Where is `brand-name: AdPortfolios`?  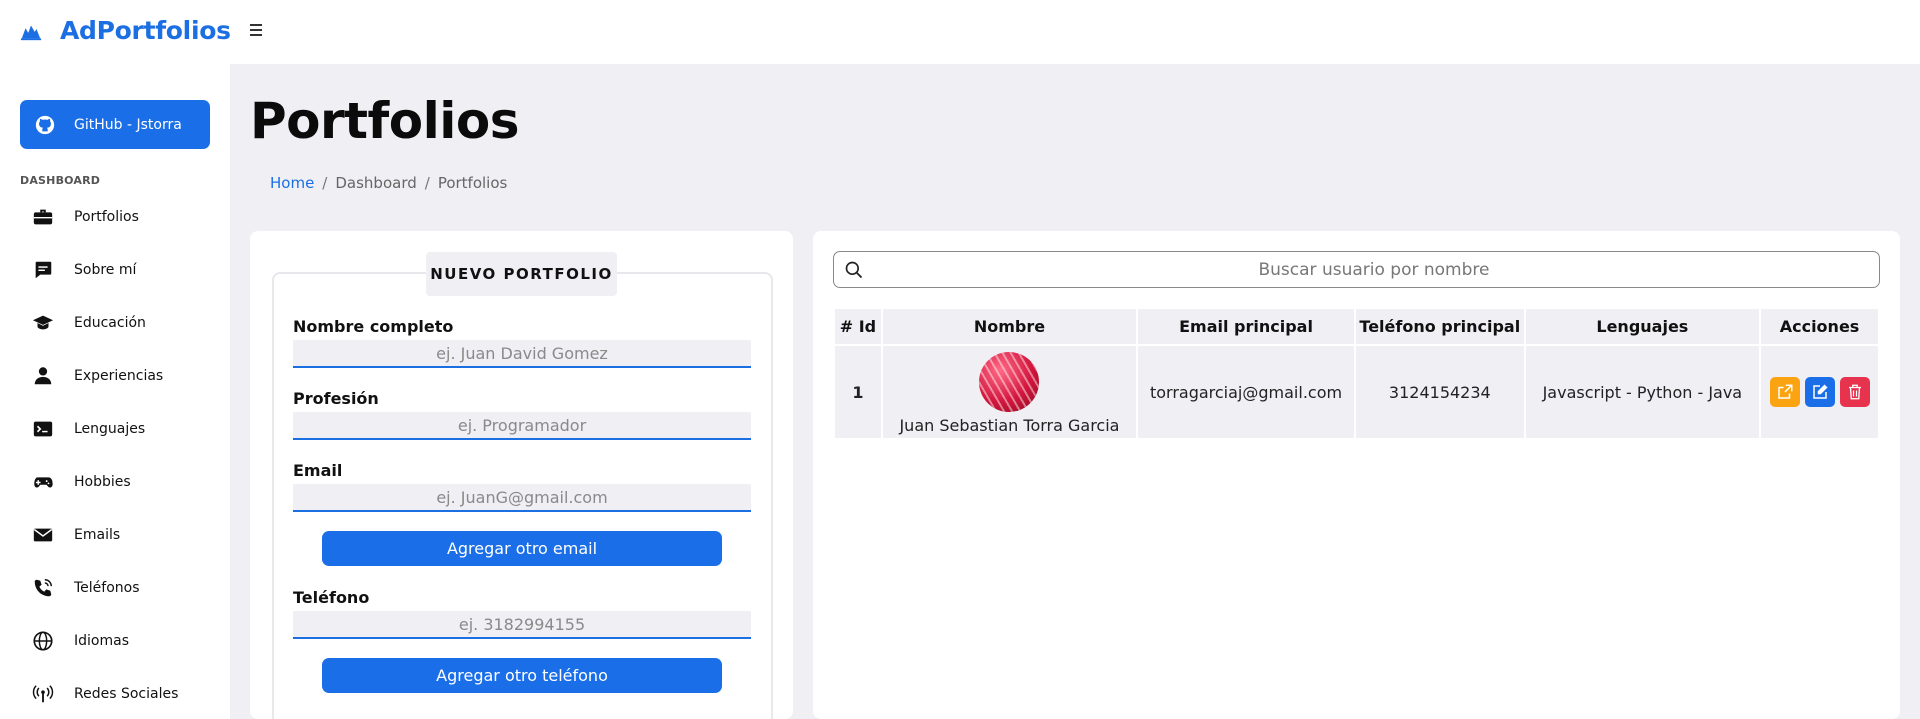
brand-name: AdPortfolios is located at coordinates (145, 30).